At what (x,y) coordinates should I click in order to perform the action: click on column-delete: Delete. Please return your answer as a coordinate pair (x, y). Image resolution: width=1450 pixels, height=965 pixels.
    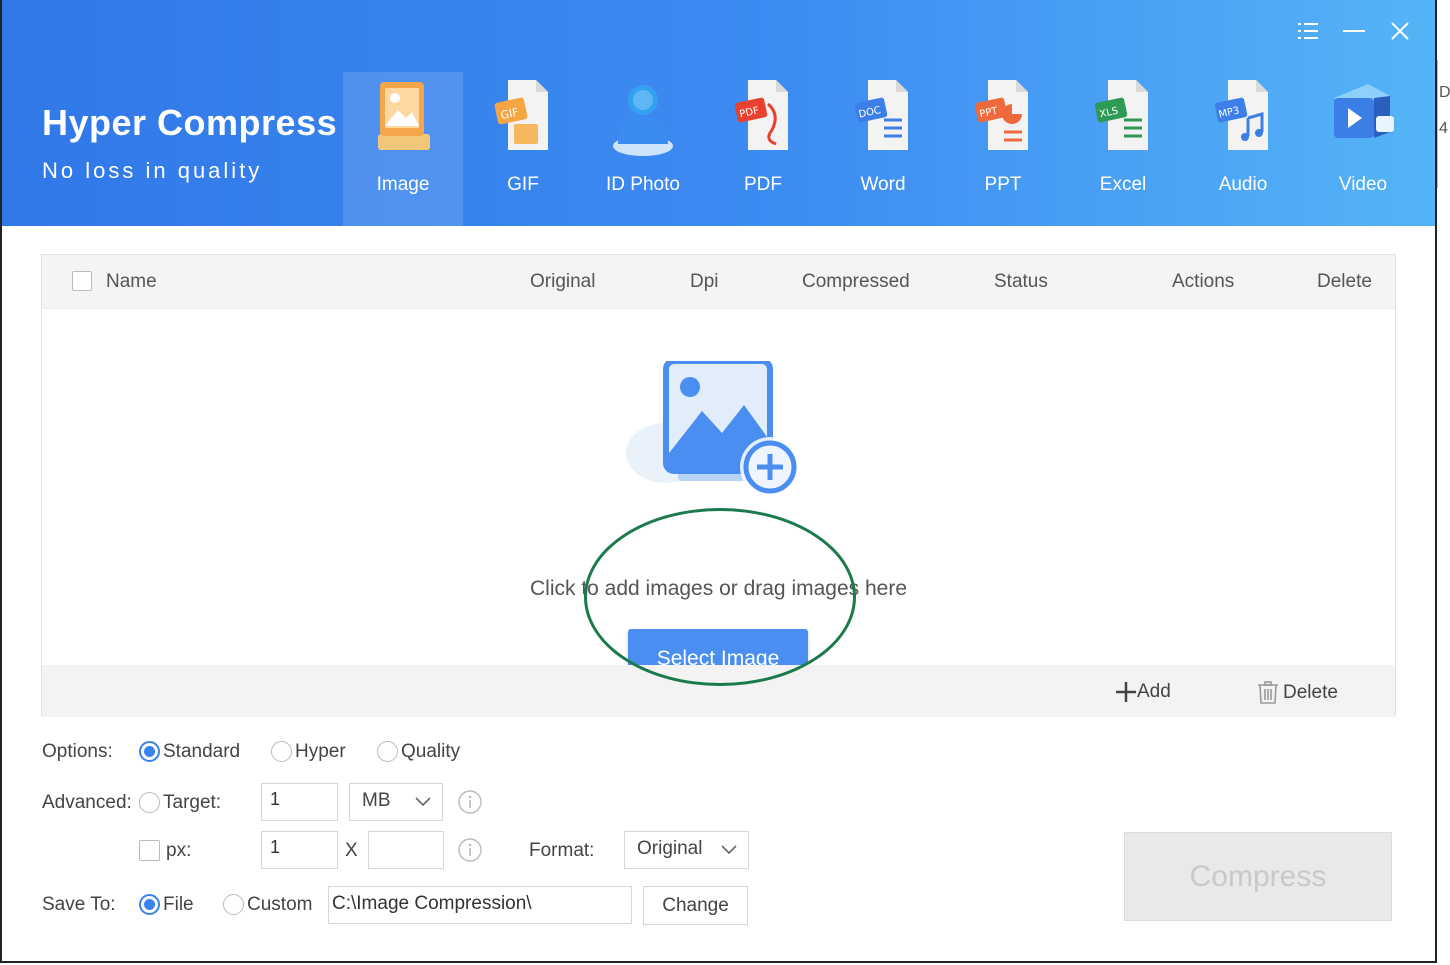
    Looking at the image, I should click on (1344, 282).